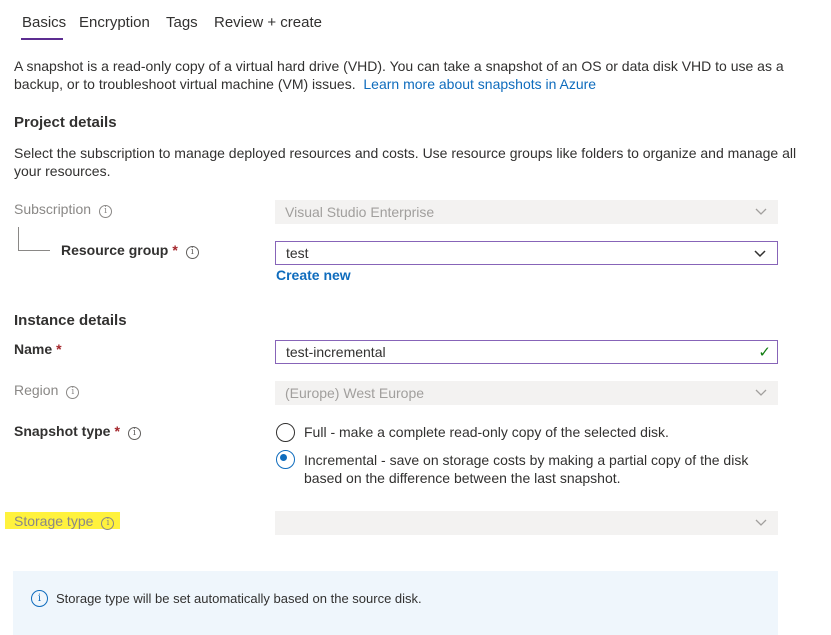 The image size is (831, 635). Describe the element at coordinates (70, 320) in the screenshot. I see `instance-details-heading: Instance details` at that location.